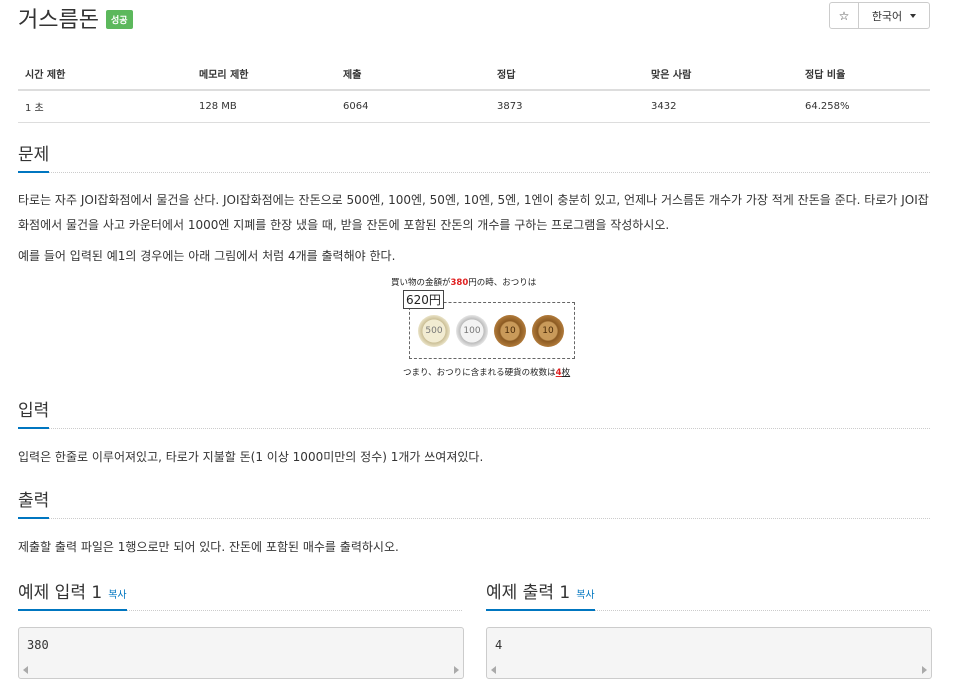 This screenshot has height=679, width=957. What do you see at coordinates (492, 330) in the screenshot?
I see `coin-box: 500 100 10 10` at bounding box center [492, 330].